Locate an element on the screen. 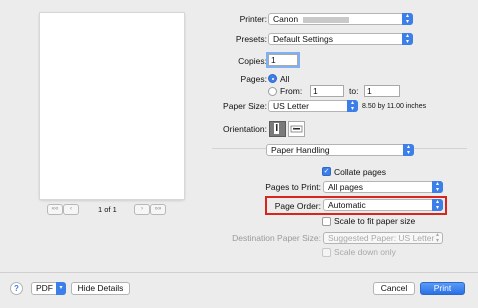 This screenshot has width=478, height=308. first-page-button: «« is located at coordinates (55, 209).